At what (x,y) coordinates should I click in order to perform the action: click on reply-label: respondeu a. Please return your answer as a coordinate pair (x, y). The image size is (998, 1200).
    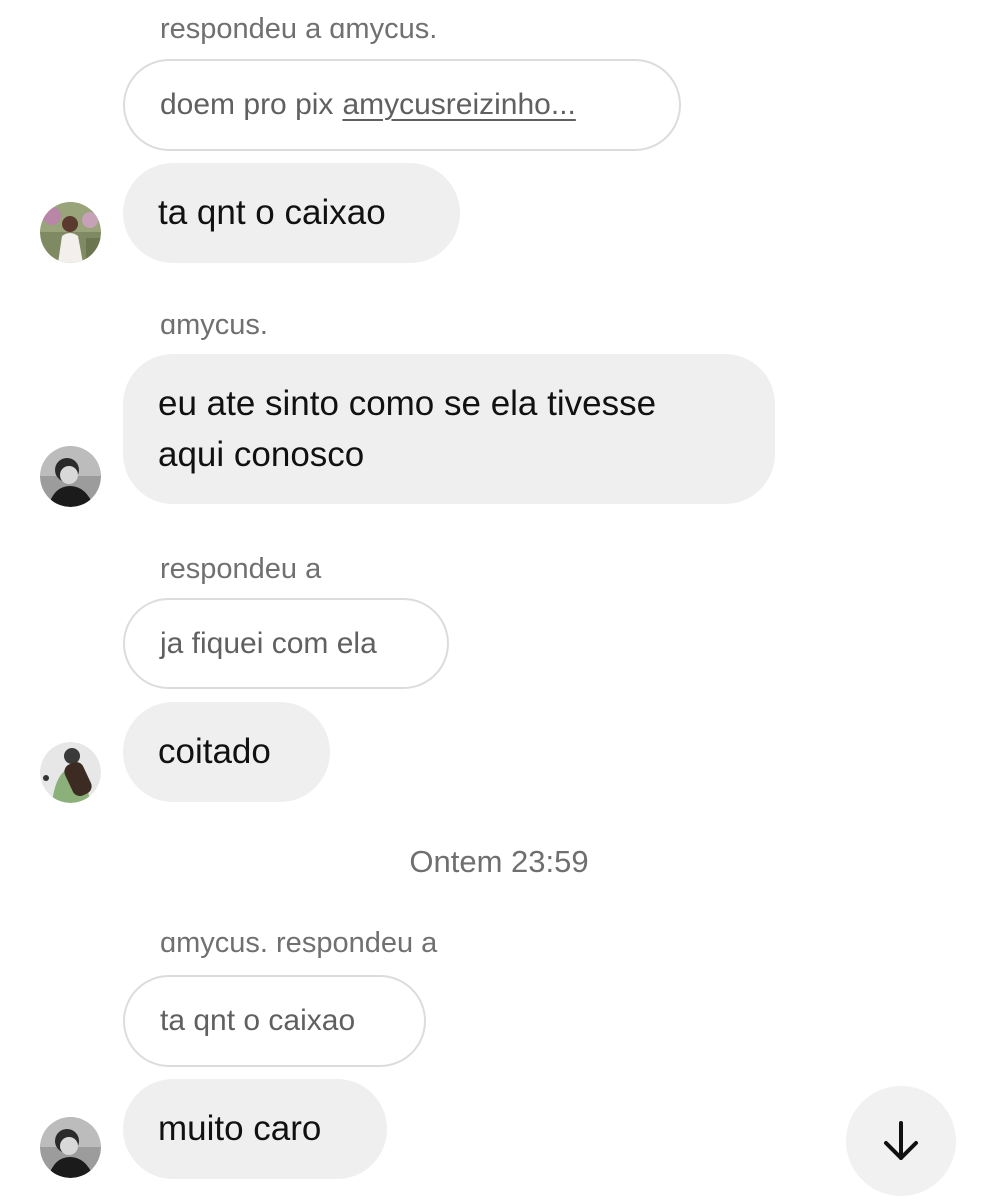
    Looking at the image, I should click on (240, 569).